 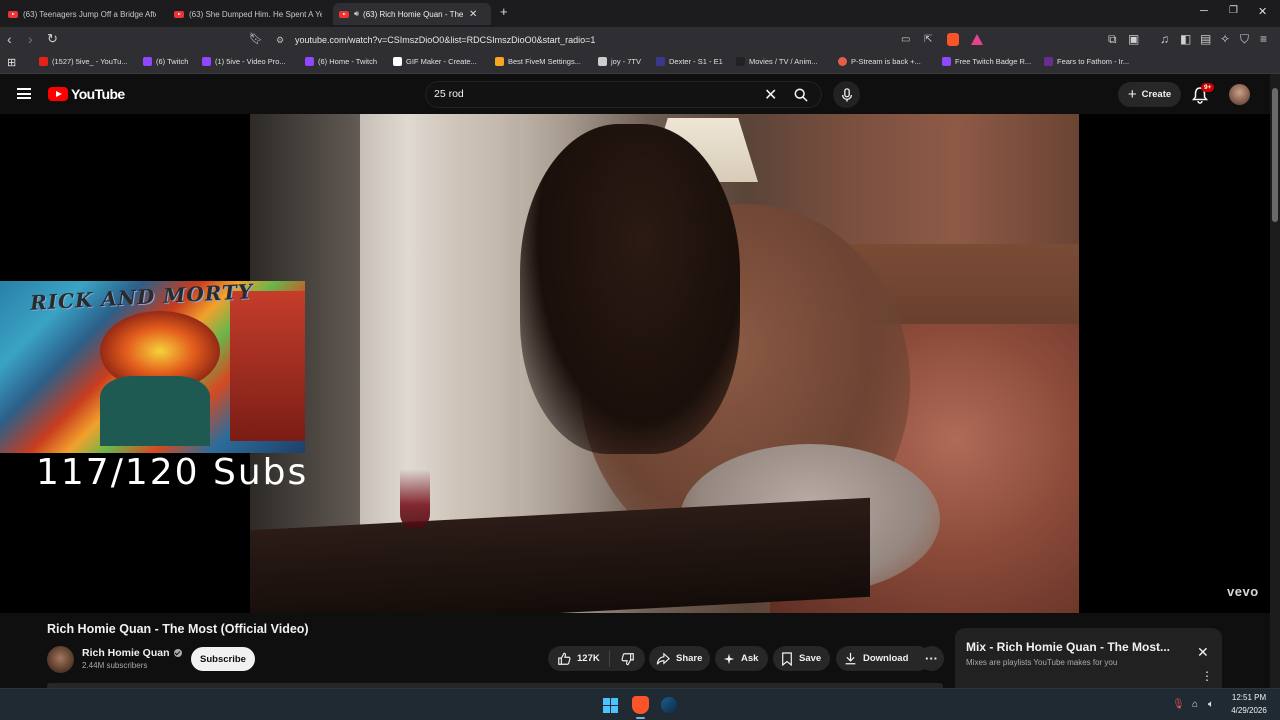 What do you see at coordinates (1149, 94) in the screenshot?
I see `create-button: + Create` at bounding box center [1149, 94].